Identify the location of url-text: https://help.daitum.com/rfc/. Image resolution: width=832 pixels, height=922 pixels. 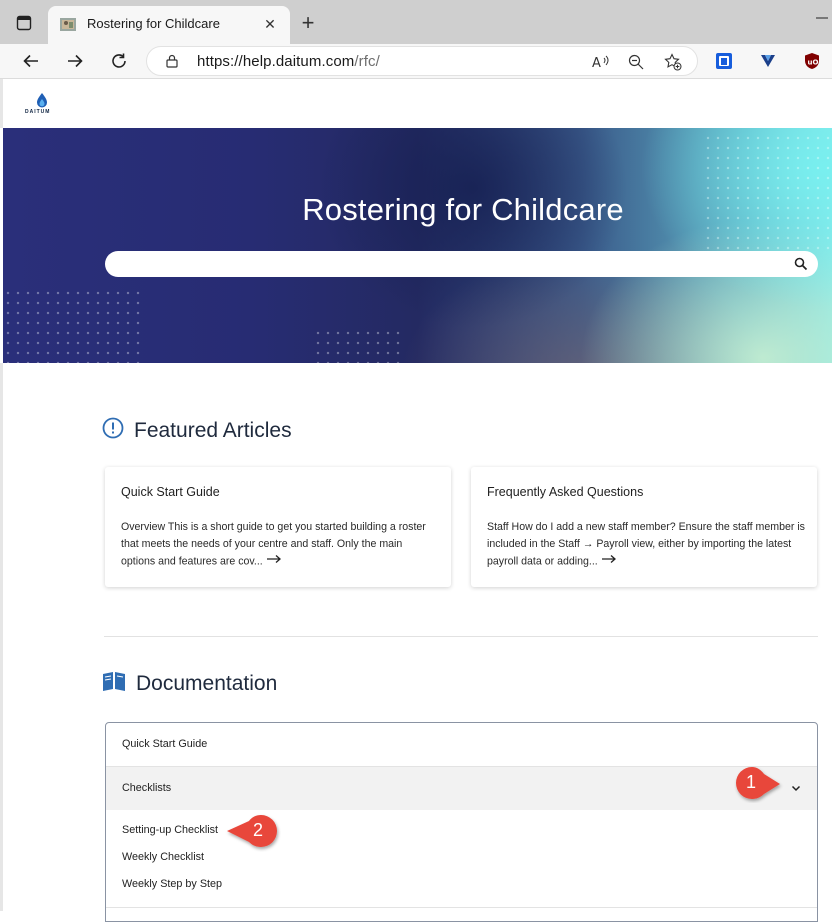
(288, 61).